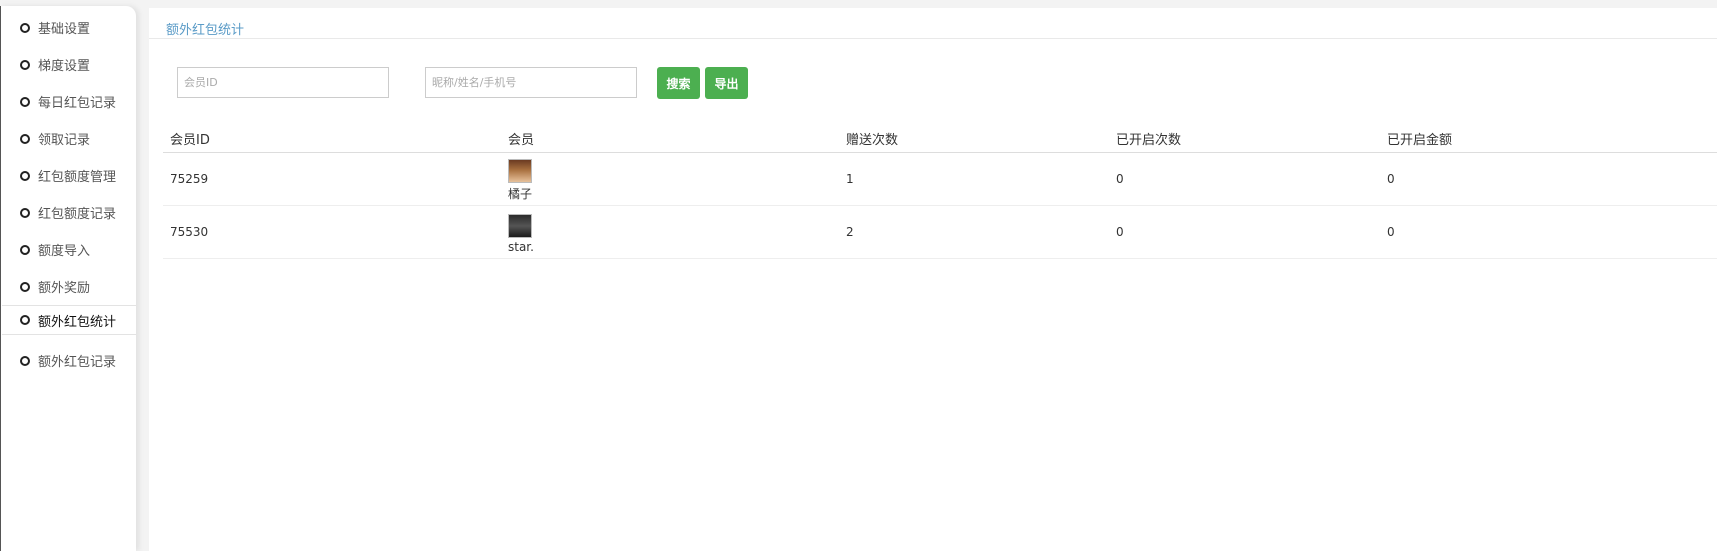 This screenshot has height=551, width=1717. I want to click on sidebar-item-claim-records: 领取记录, so click(69, 138).